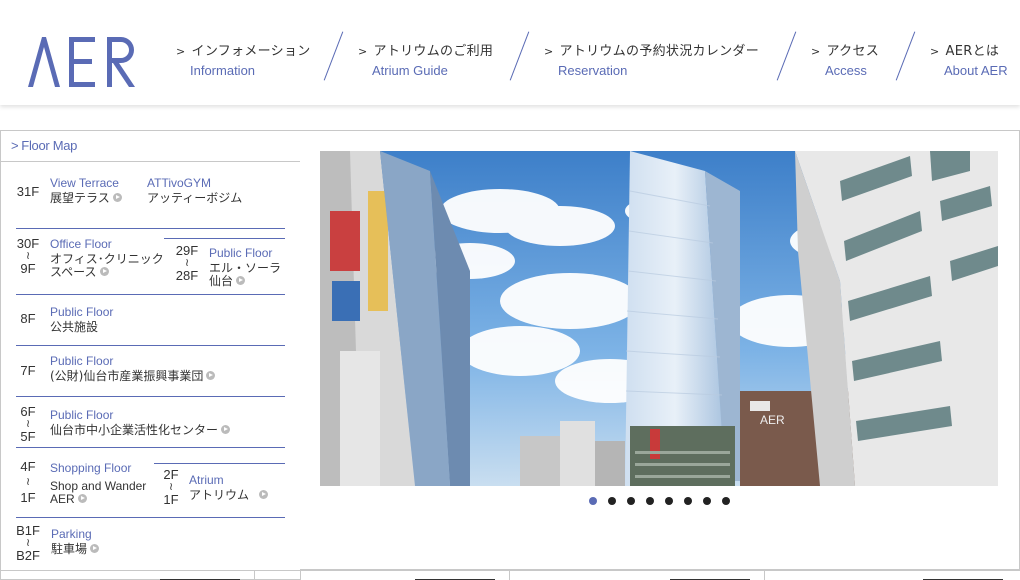  What do you see at coordinates (187, 250) in the screenshot?
I see `floor-top: 29F` at bounding box center [187, 250].